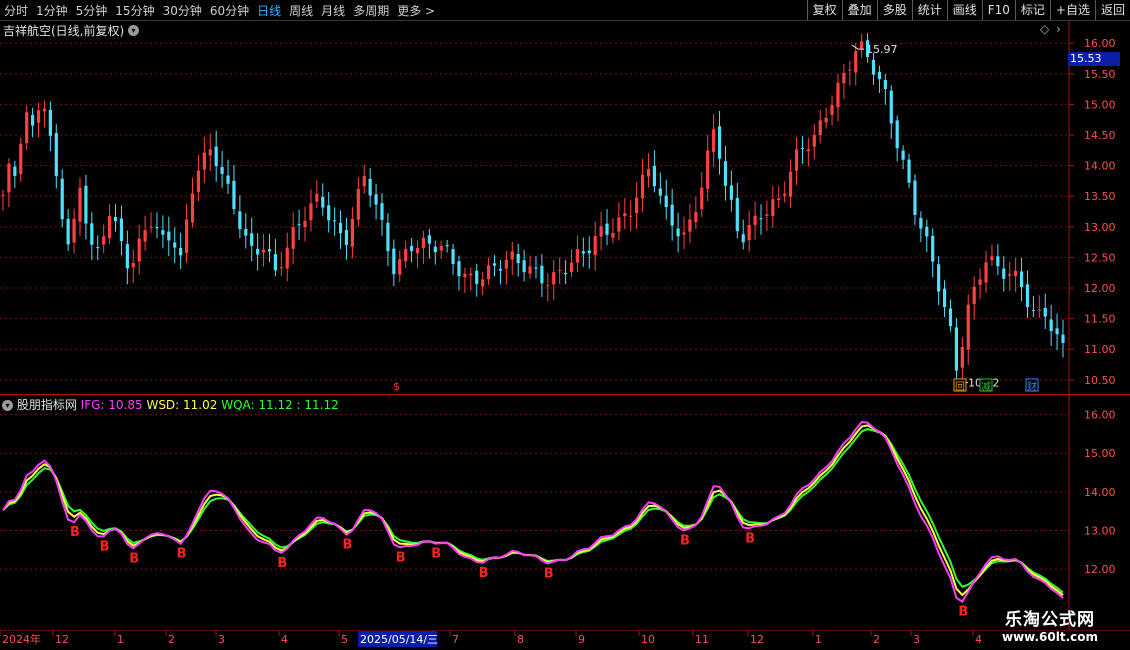 Image resolution: width=1130 pixels, height=650 pixels. What do you see at coordinates (171, 639) in the screenshot?
I see `x-tick-label: 2` at bounding box center [171, 639].